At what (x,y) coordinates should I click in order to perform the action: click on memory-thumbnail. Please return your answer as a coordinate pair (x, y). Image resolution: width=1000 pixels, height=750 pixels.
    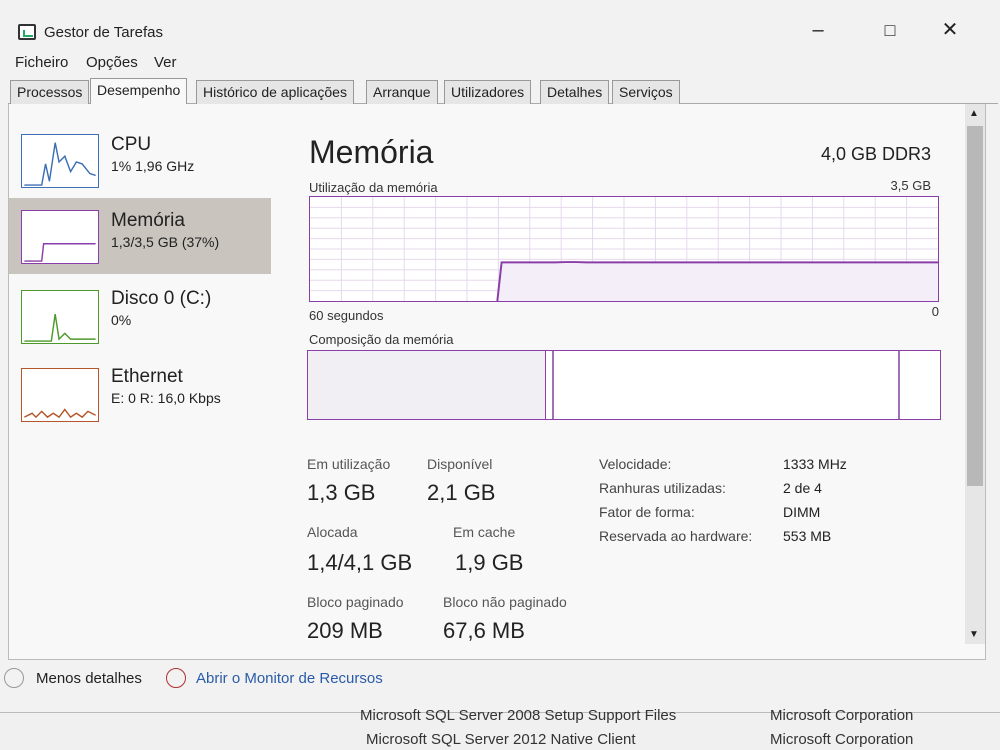
    Looking at the image, I should click on (60, 237).